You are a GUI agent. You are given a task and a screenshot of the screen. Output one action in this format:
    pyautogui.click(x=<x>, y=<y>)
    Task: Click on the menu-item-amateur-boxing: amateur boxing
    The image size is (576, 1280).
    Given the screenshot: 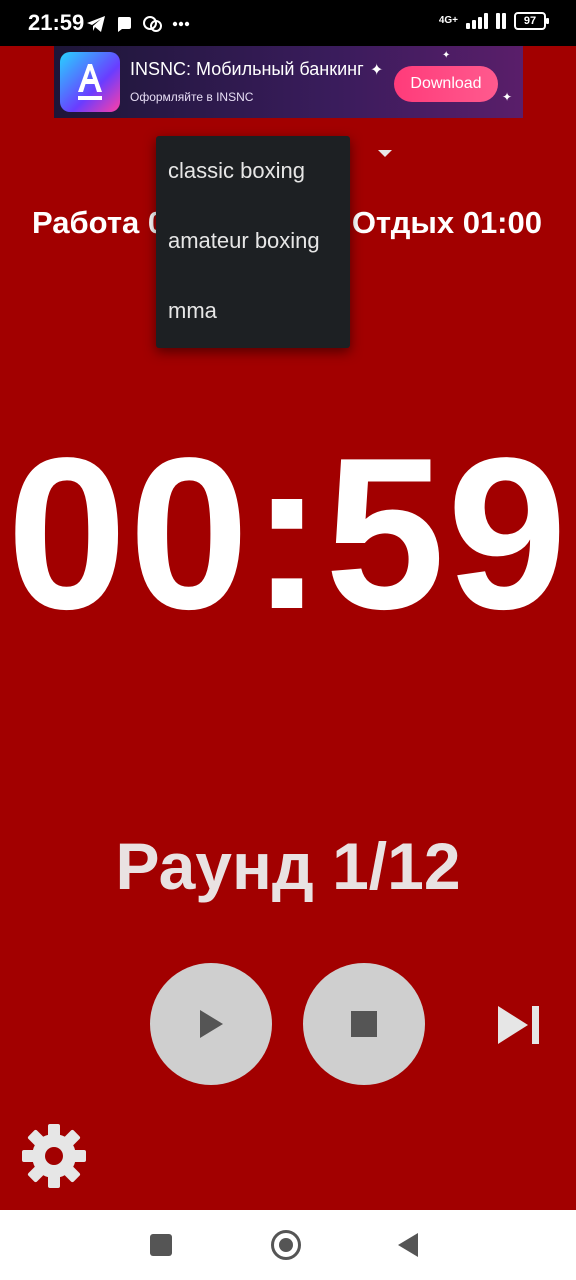 What is the action you would take?
    pyautogui.click(x=253, y=241)
    